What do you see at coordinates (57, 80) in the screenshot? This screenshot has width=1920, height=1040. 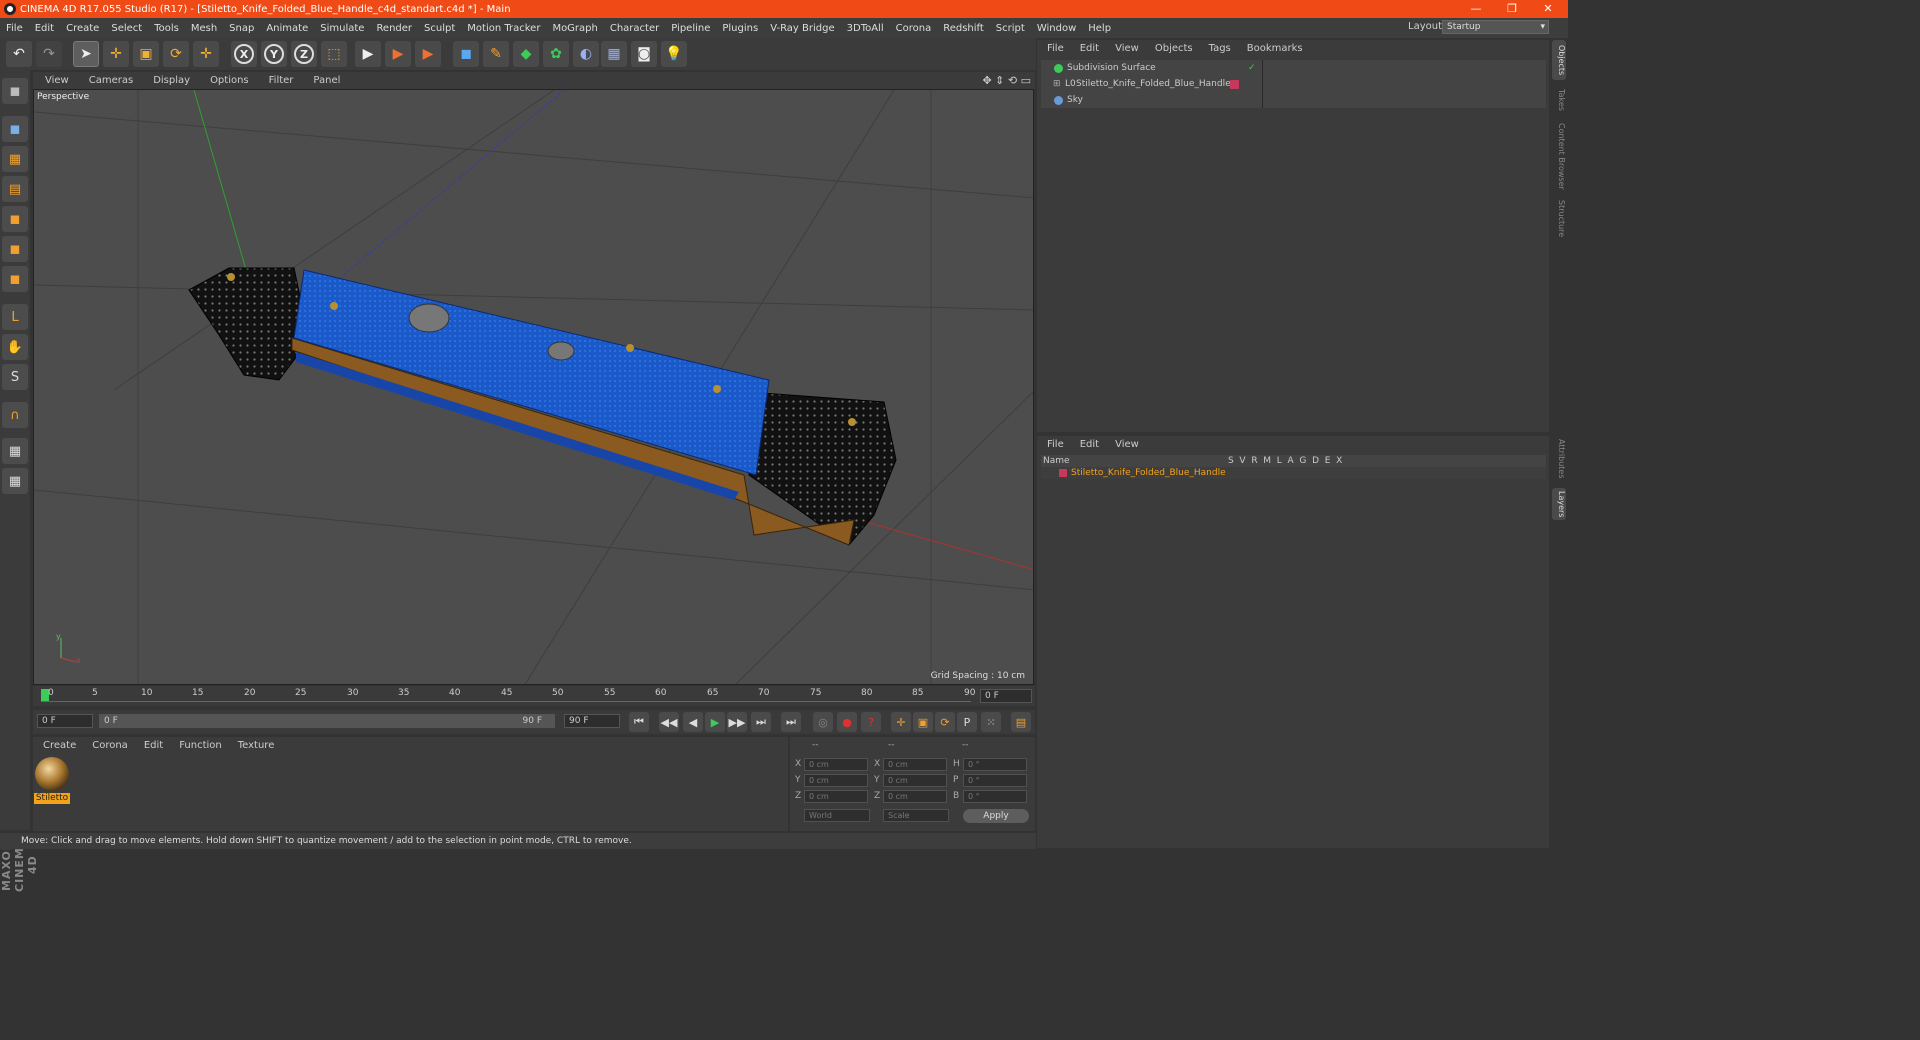 I see `viewport-menu-view: View` at bounding box center [57, 80].